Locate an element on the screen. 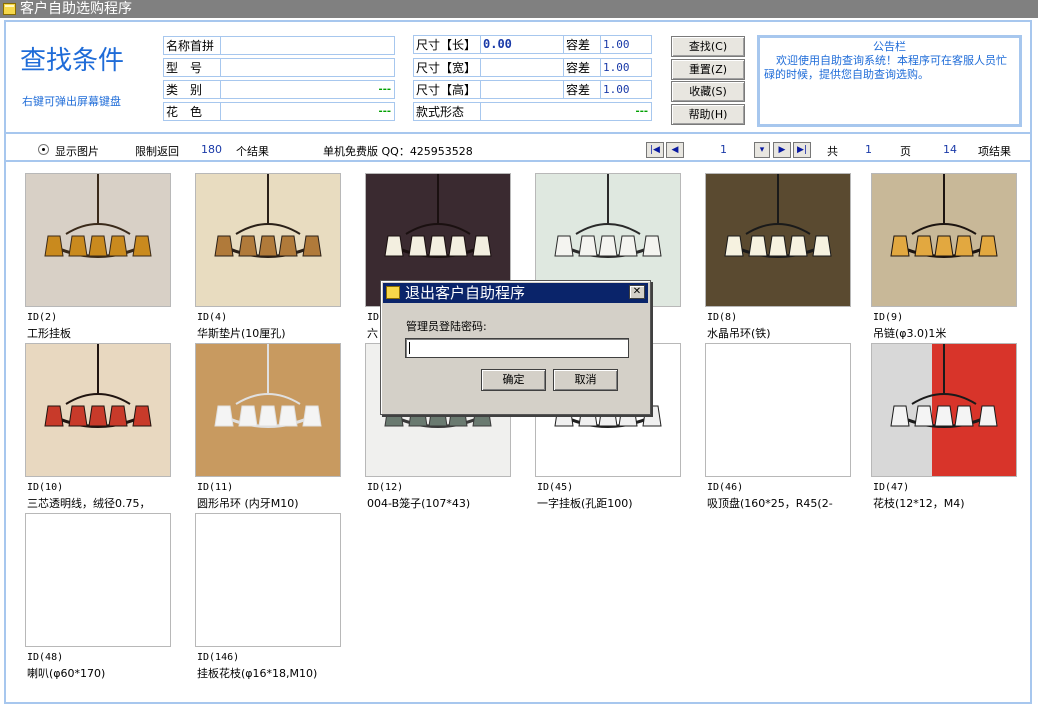 This screenshot has height=708, width=1038. ok-button: 确定 is located at coordinates (513, 380).